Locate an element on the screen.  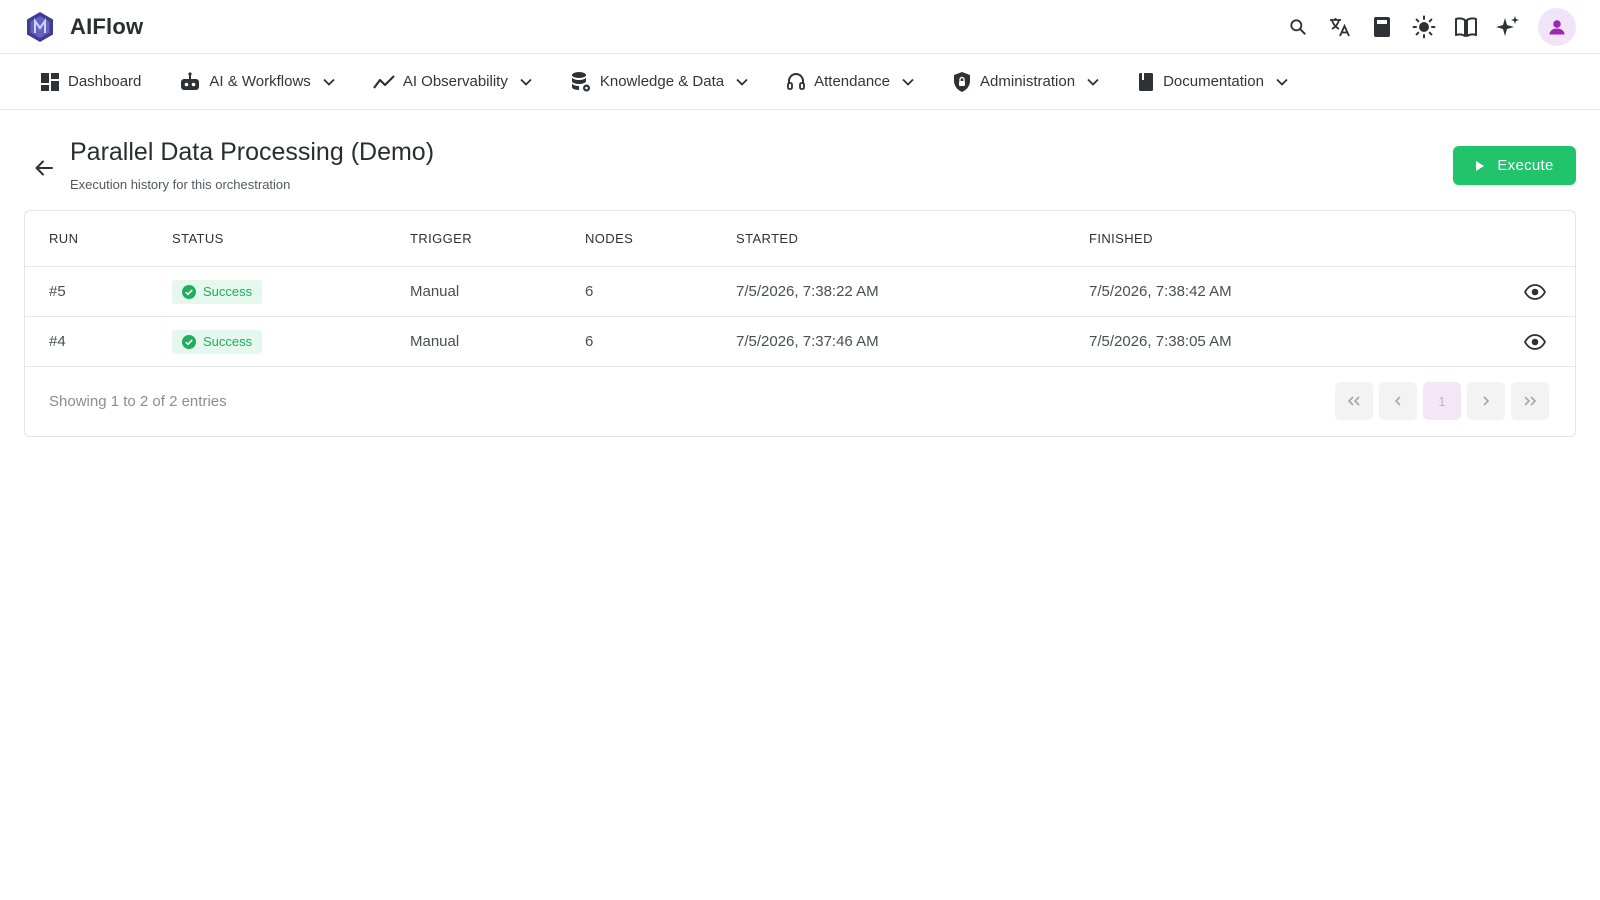
entries-summary: Showing 1 to 2 of 2 entries is located at coordinates (138, 401).